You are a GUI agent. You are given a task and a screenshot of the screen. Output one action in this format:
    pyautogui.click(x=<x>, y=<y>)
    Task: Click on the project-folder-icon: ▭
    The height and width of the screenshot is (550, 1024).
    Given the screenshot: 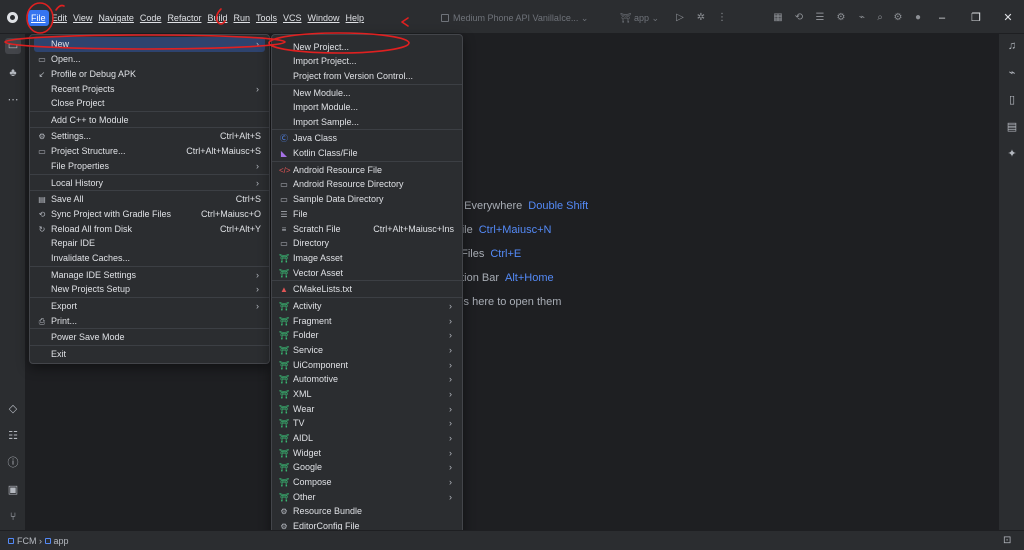 What is the action you would take?
    pyautogui.click(x=13, y=46)
    